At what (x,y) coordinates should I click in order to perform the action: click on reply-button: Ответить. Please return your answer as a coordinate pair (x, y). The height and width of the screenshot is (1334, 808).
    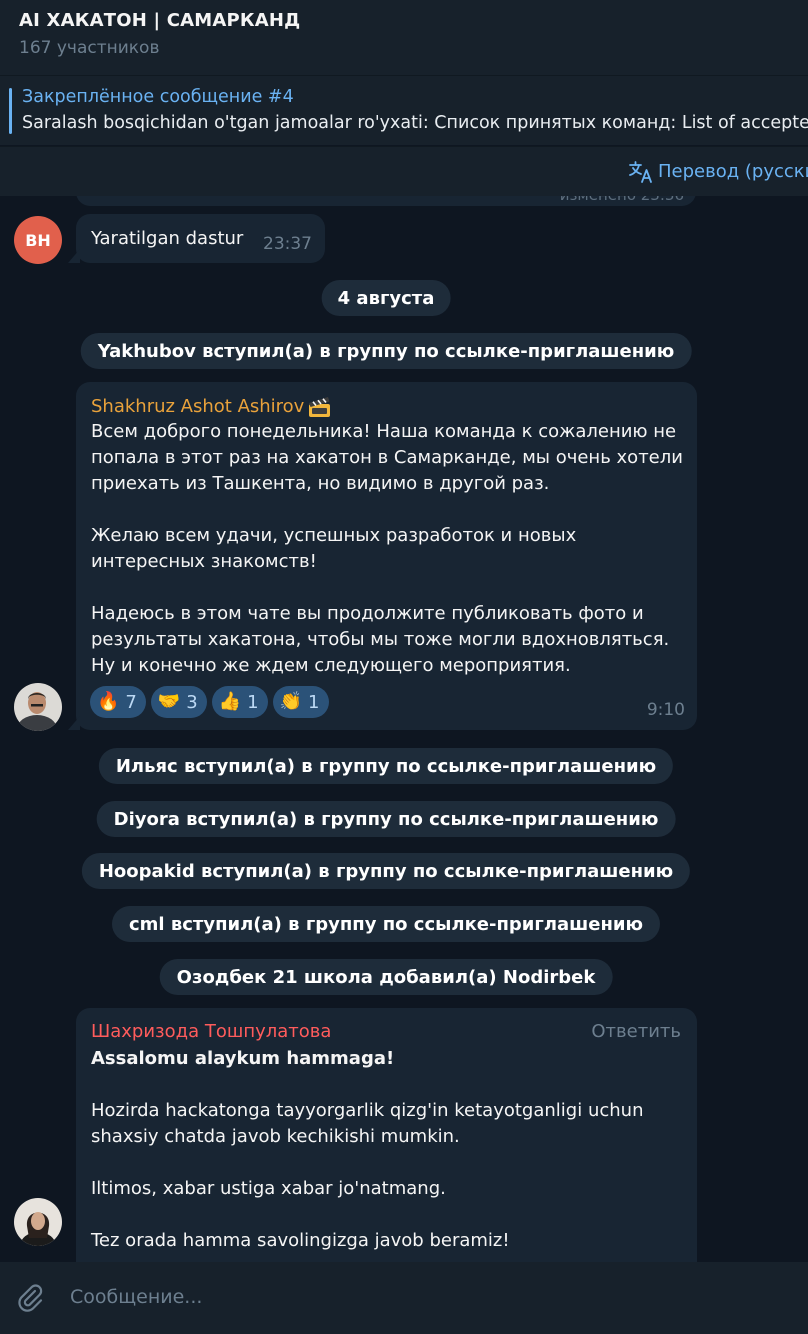
    Looking at the image, I should click on (636, 1031).